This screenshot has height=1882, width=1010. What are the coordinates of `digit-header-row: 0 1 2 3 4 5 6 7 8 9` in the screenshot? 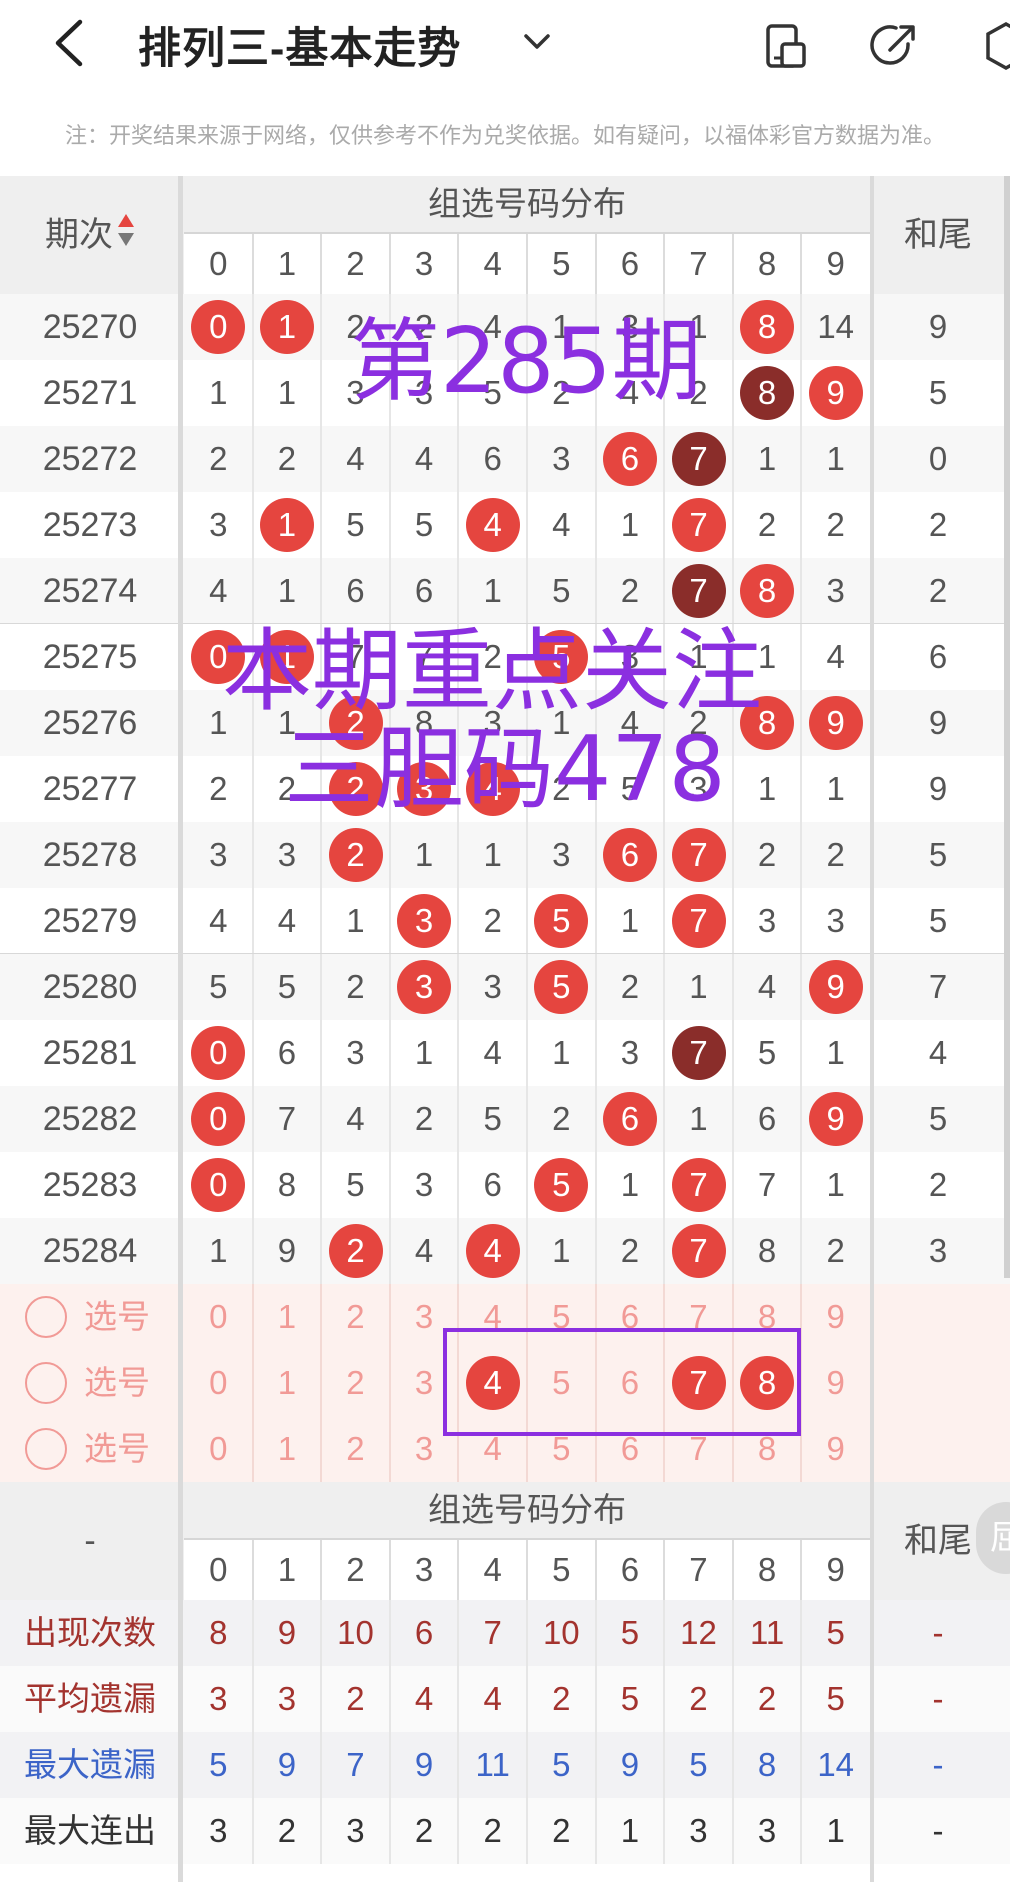 It's located at (527, 264).